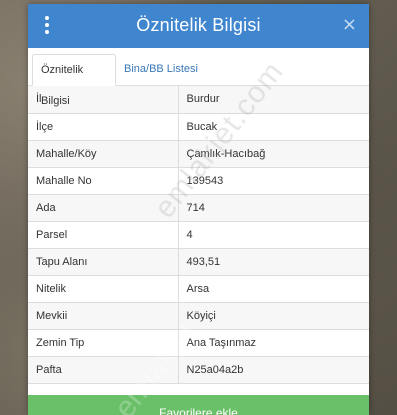  What do you see at coordinates (103, 154) in the screenshot?
I see `attribute-key: Mahalle/Köy` at bounding box center [103, 154].